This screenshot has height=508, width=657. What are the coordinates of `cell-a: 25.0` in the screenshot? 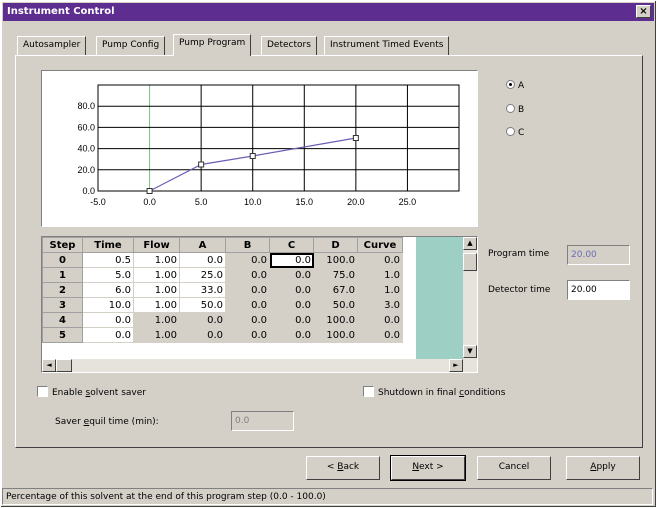 It's located at (202, 275).